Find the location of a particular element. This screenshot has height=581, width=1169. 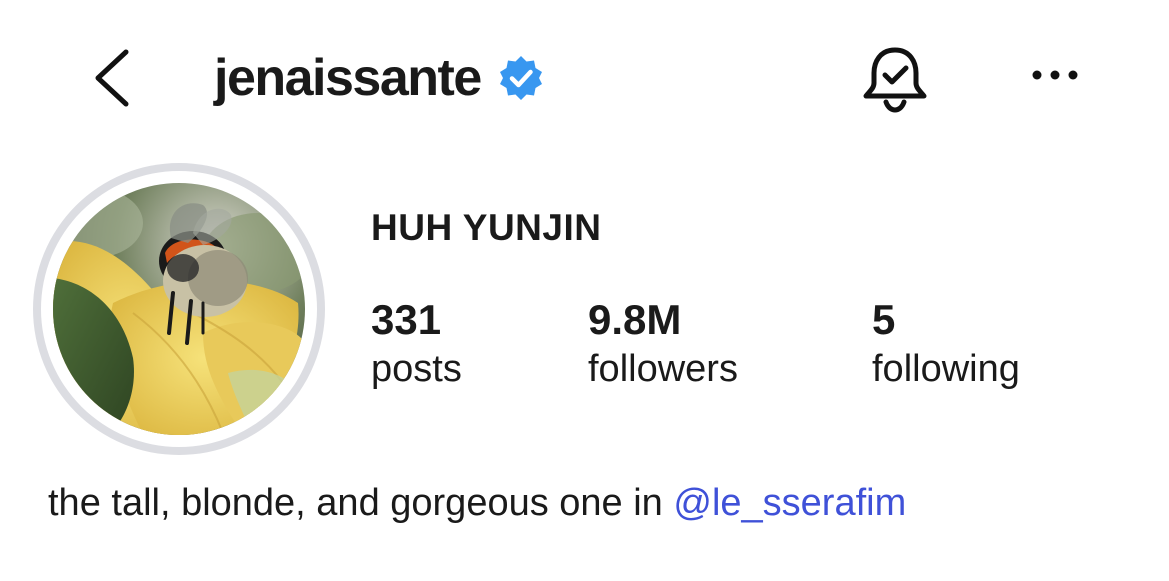

more-options-button is located at coordinates (1055, 75).